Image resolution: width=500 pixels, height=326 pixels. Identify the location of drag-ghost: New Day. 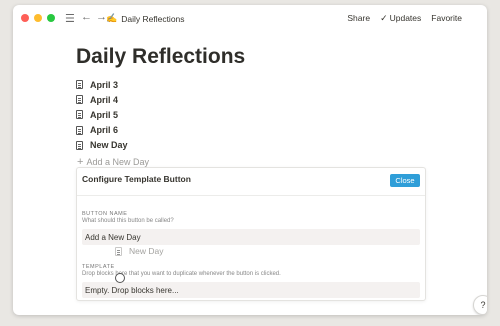
(139, 251).